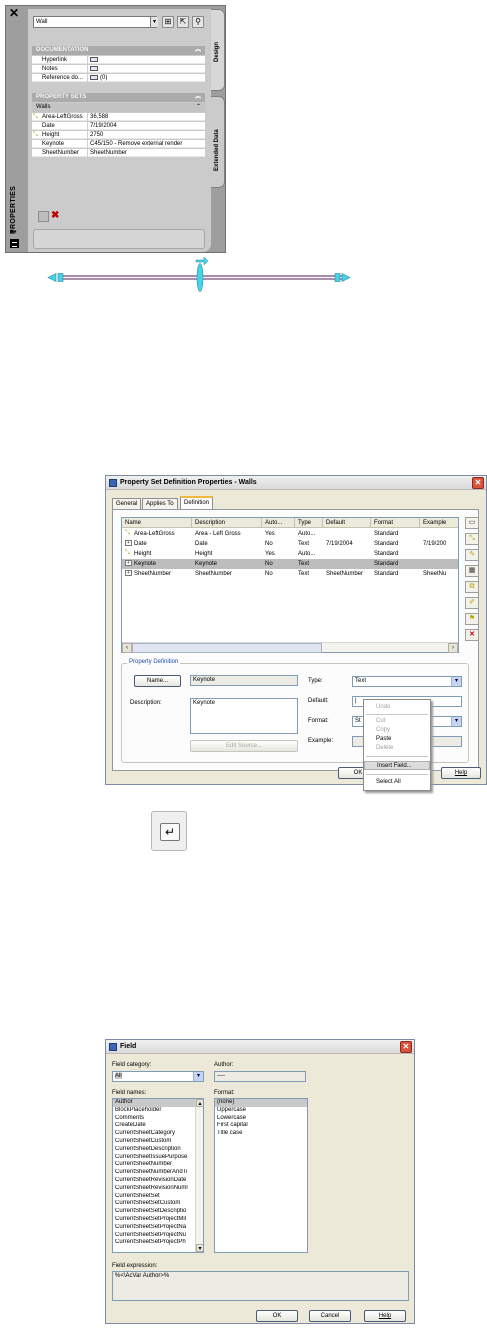 The width and height of the screenshot is (487, 1329). Describe the element at coordinates (118, 78) in the screenshot. I see `doc-row-reference: Reference do... (0)` at that location.